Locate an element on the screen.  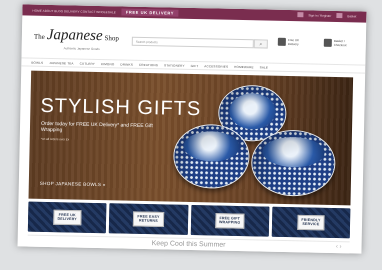
basket-info: Basket / Checkout is located at coordinates (339, 43).